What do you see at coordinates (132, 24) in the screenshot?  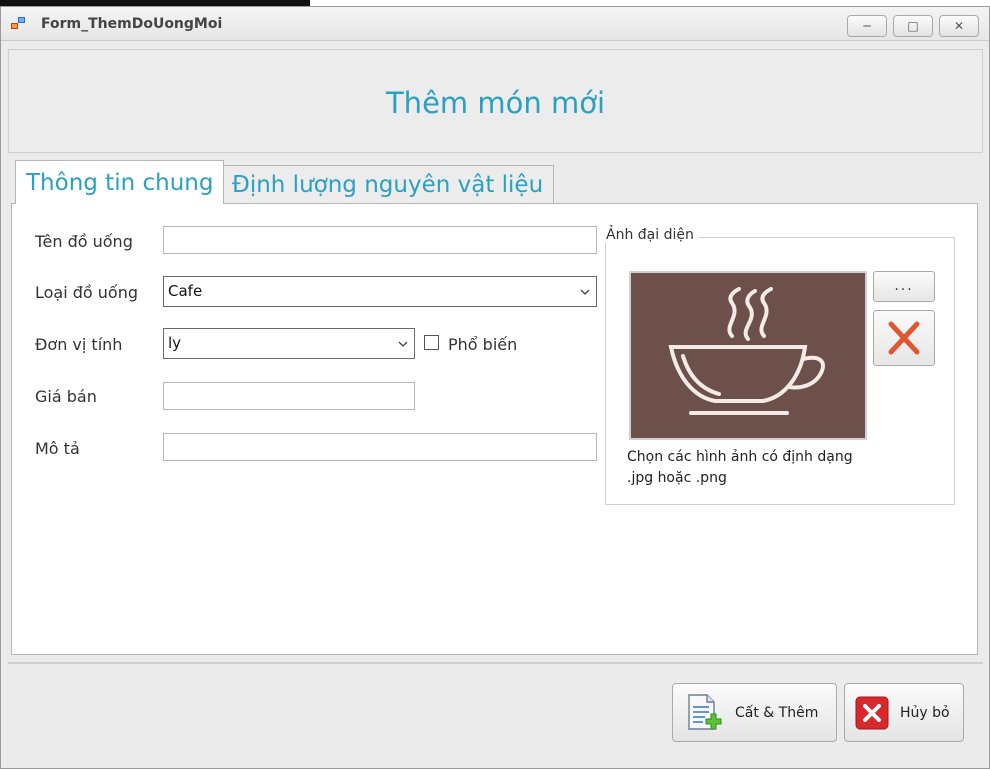 I see `window-title: Form_ThemDoUongMoi` at bounding box center [132, 24].